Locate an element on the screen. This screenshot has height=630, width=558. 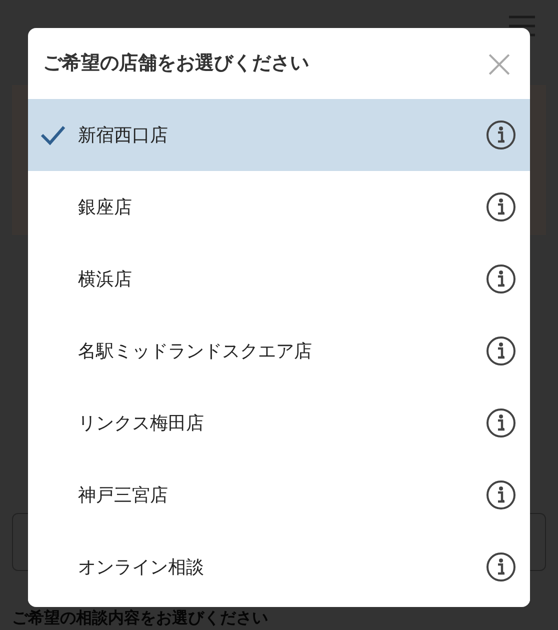
dialog-title: ご希望の店舗をお選びください is located at coordinates (176, 63).